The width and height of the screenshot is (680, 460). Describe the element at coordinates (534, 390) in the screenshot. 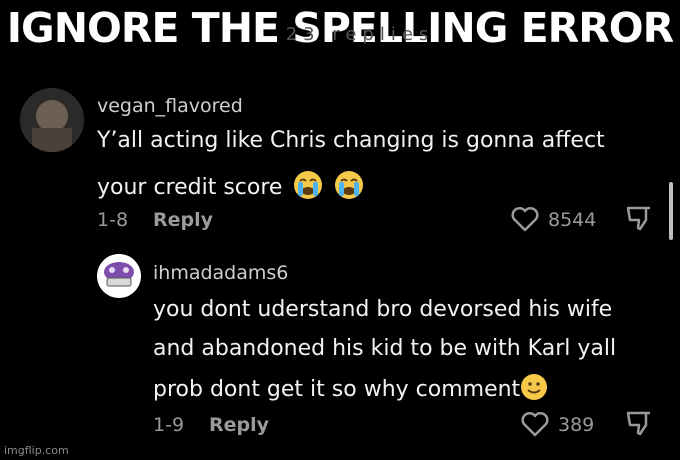

I see `slightly-smiling-face-icon` at that location.